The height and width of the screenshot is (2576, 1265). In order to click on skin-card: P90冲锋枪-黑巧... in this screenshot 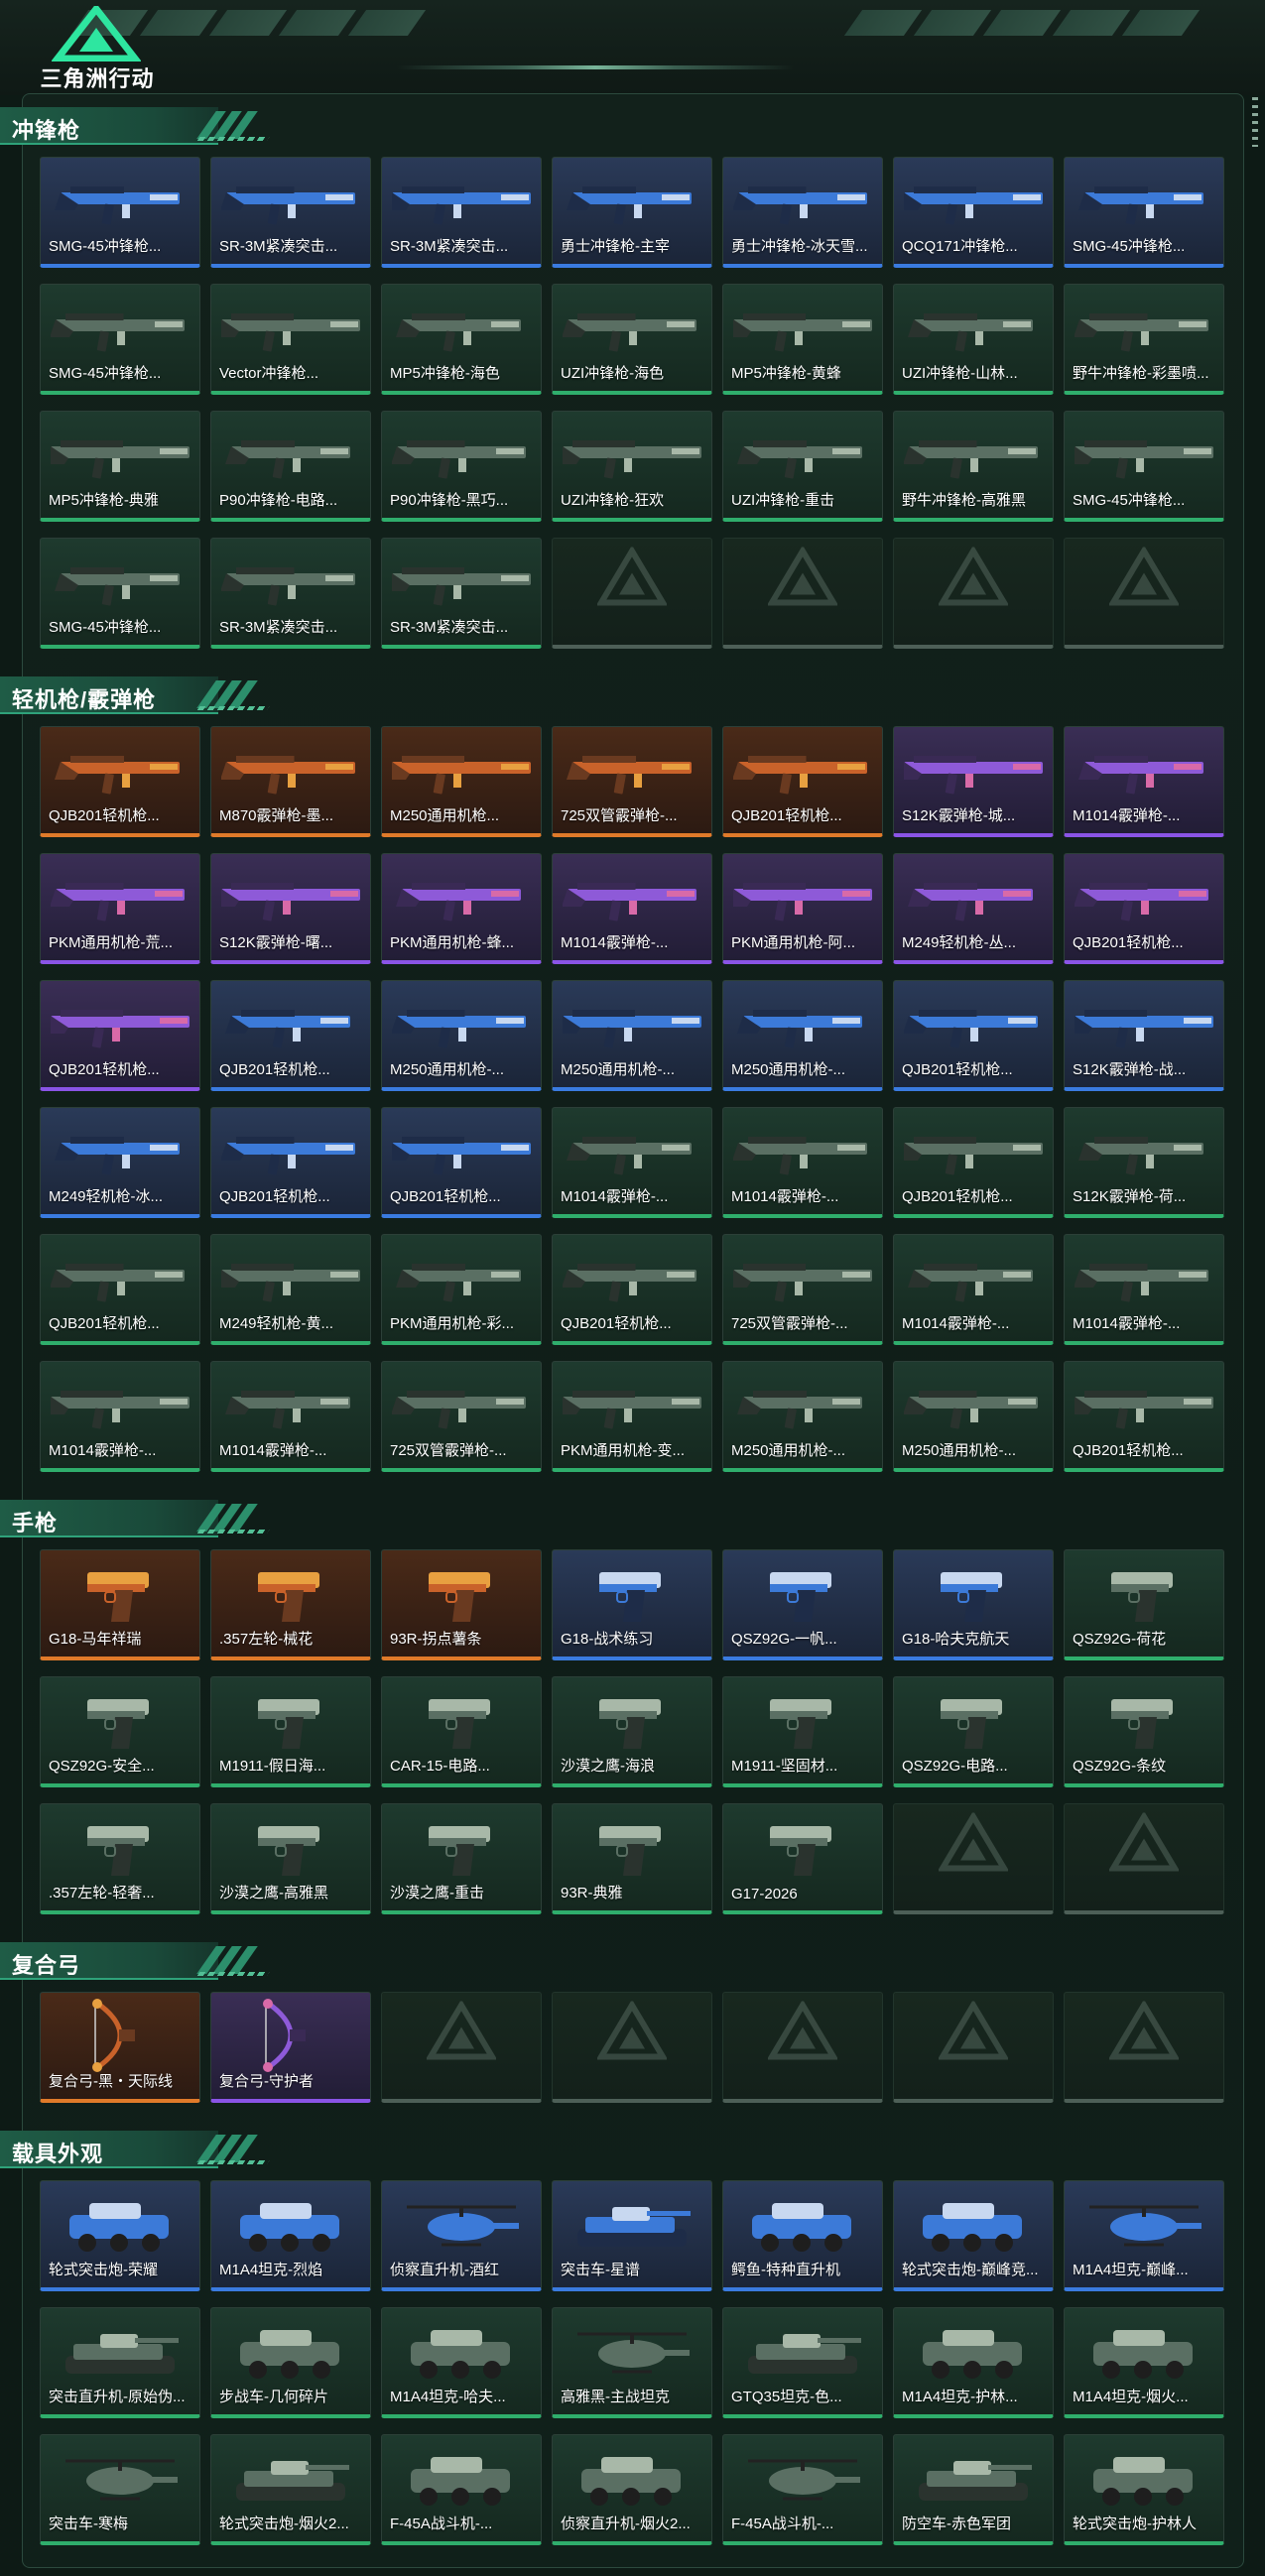, I will do `click(461, 466)`.